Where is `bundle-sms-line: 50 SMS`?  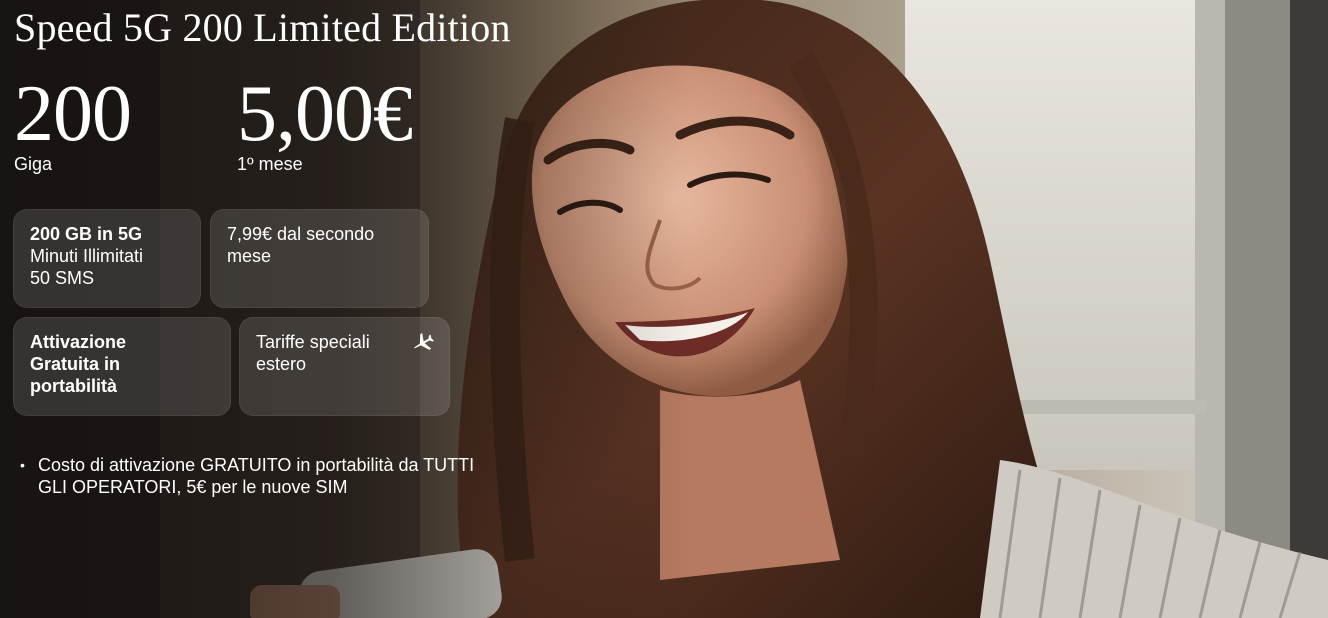 bundle-sms-line: 50 SMS is located at coordinates (62, 278).